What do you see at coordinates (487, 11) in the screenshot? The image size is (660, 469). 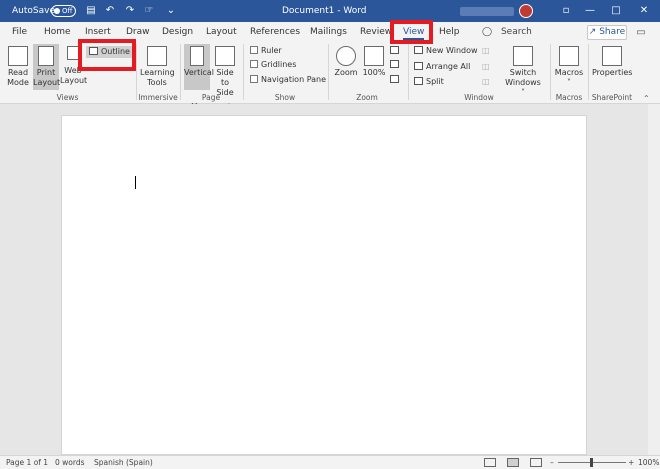 I see `account-name` at bounding box center [487, 11].